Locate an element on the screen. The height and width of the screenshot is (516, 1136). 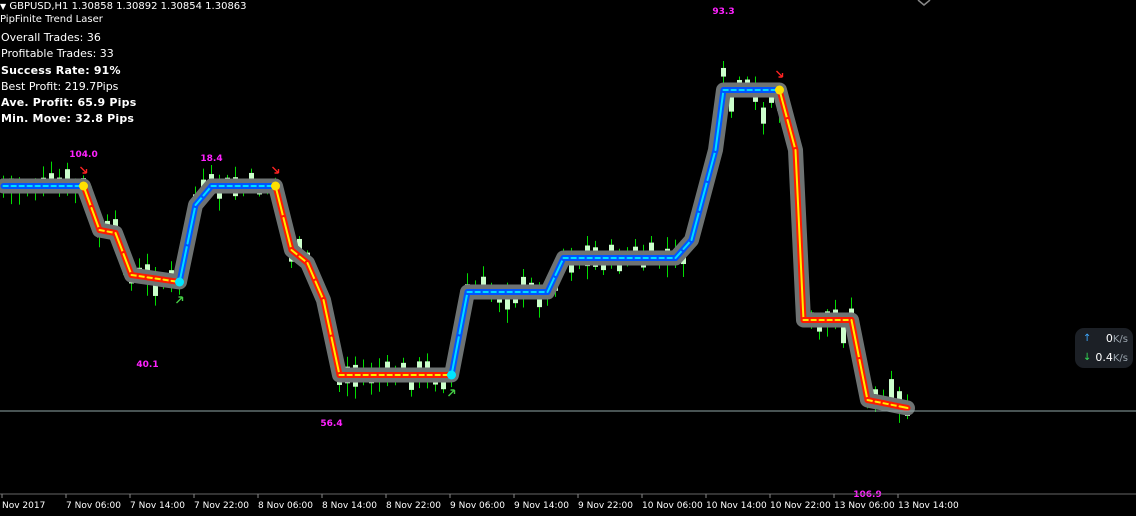
x-tick-label: 7 Nov 14:00 is located at coordinates (157, 506).